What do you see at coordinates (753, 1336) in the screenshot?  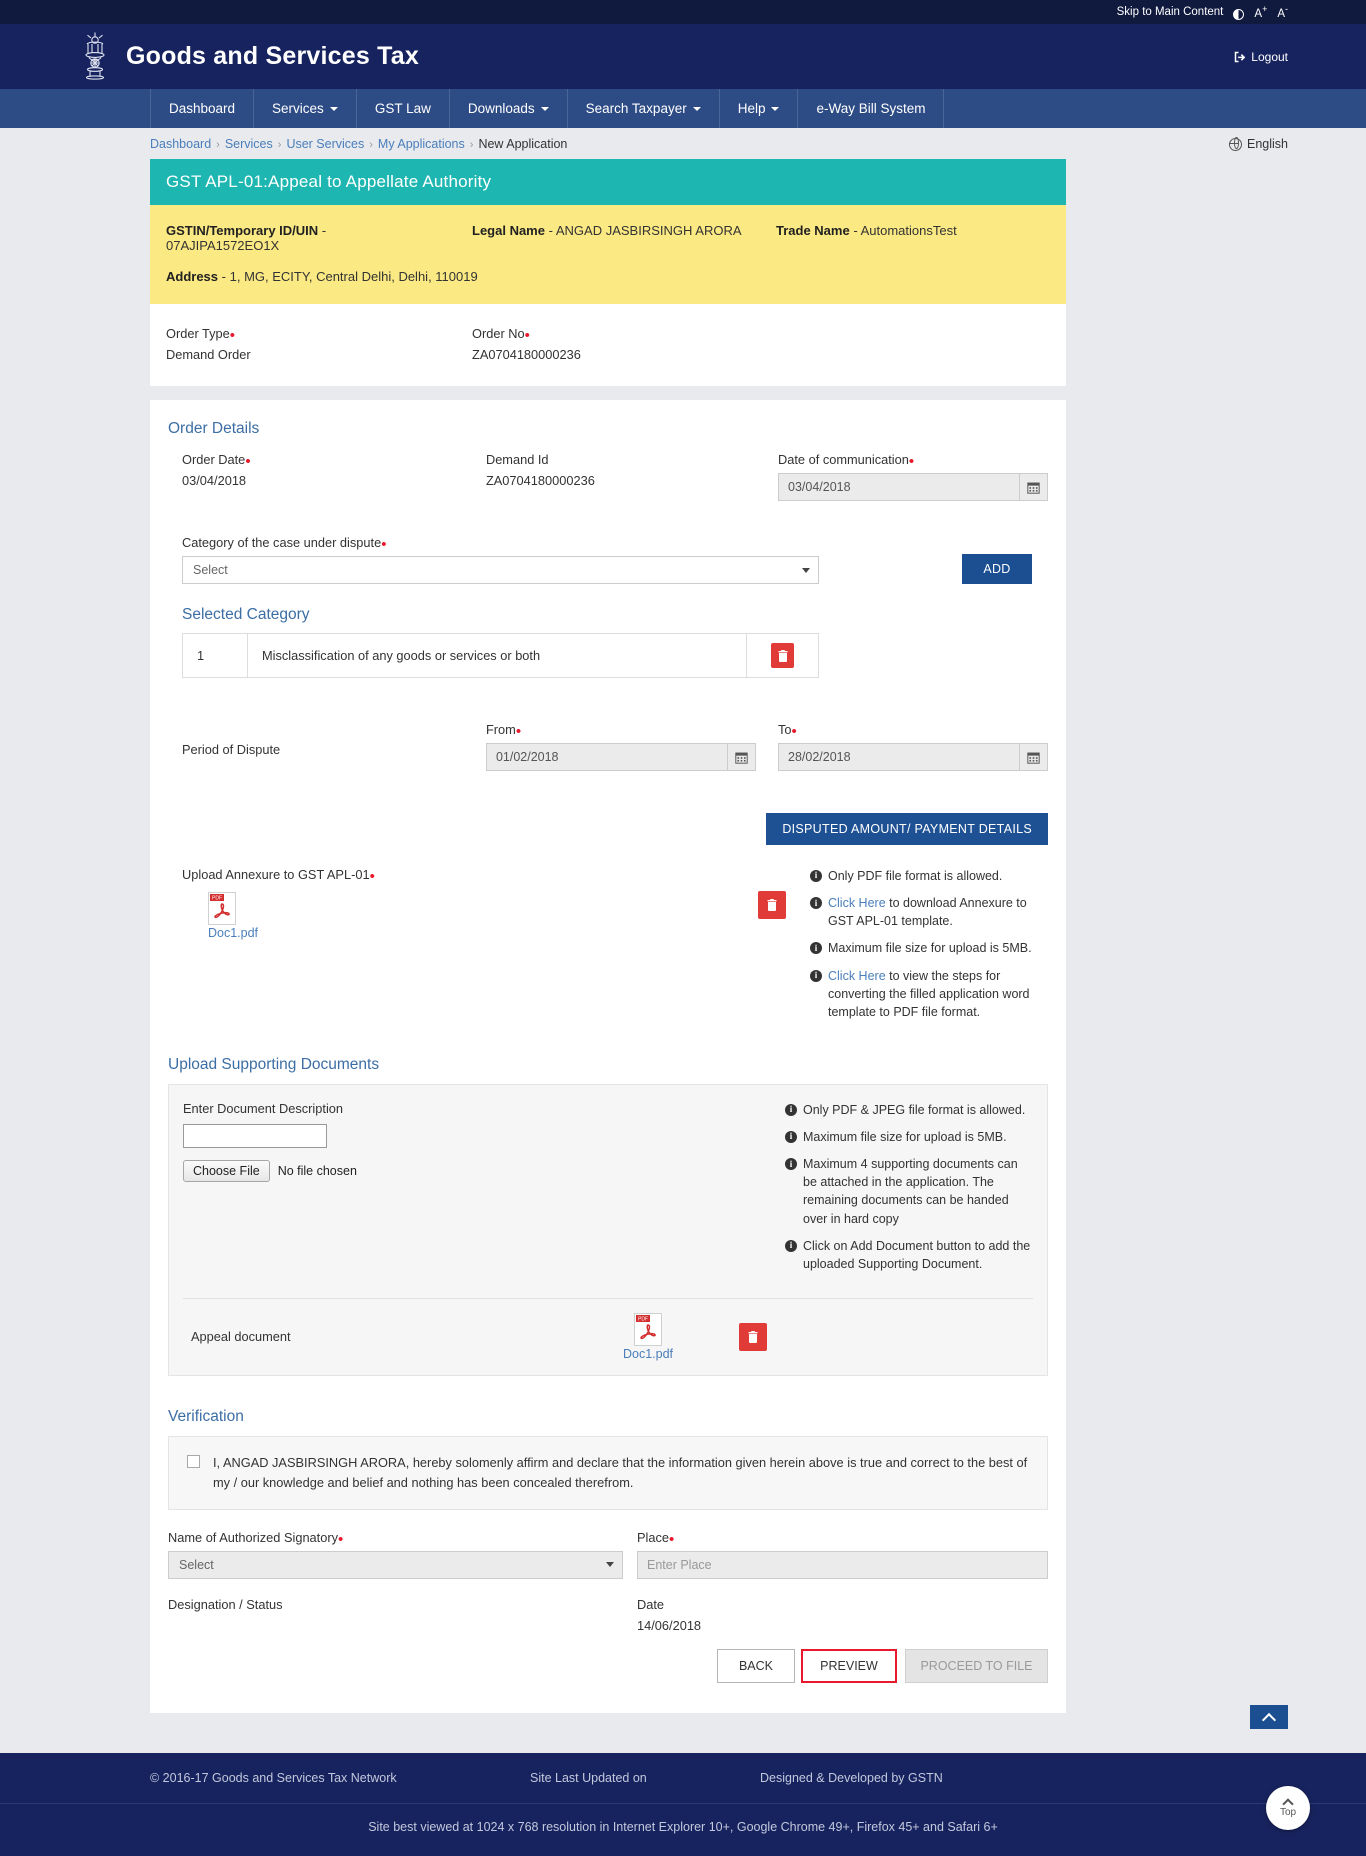 I see `delete-supporting-document-button` at bounding box center [753, 1336].